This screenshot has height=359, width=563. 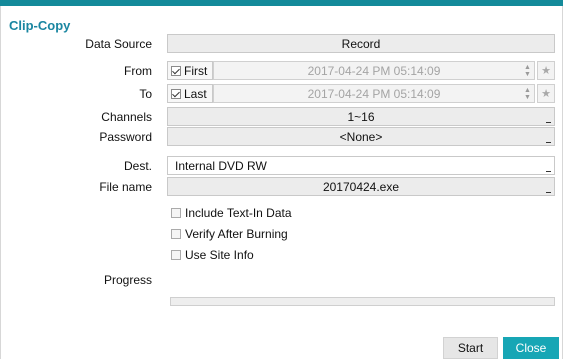 I want to click on progress-bar, so click(x=362, y=301).